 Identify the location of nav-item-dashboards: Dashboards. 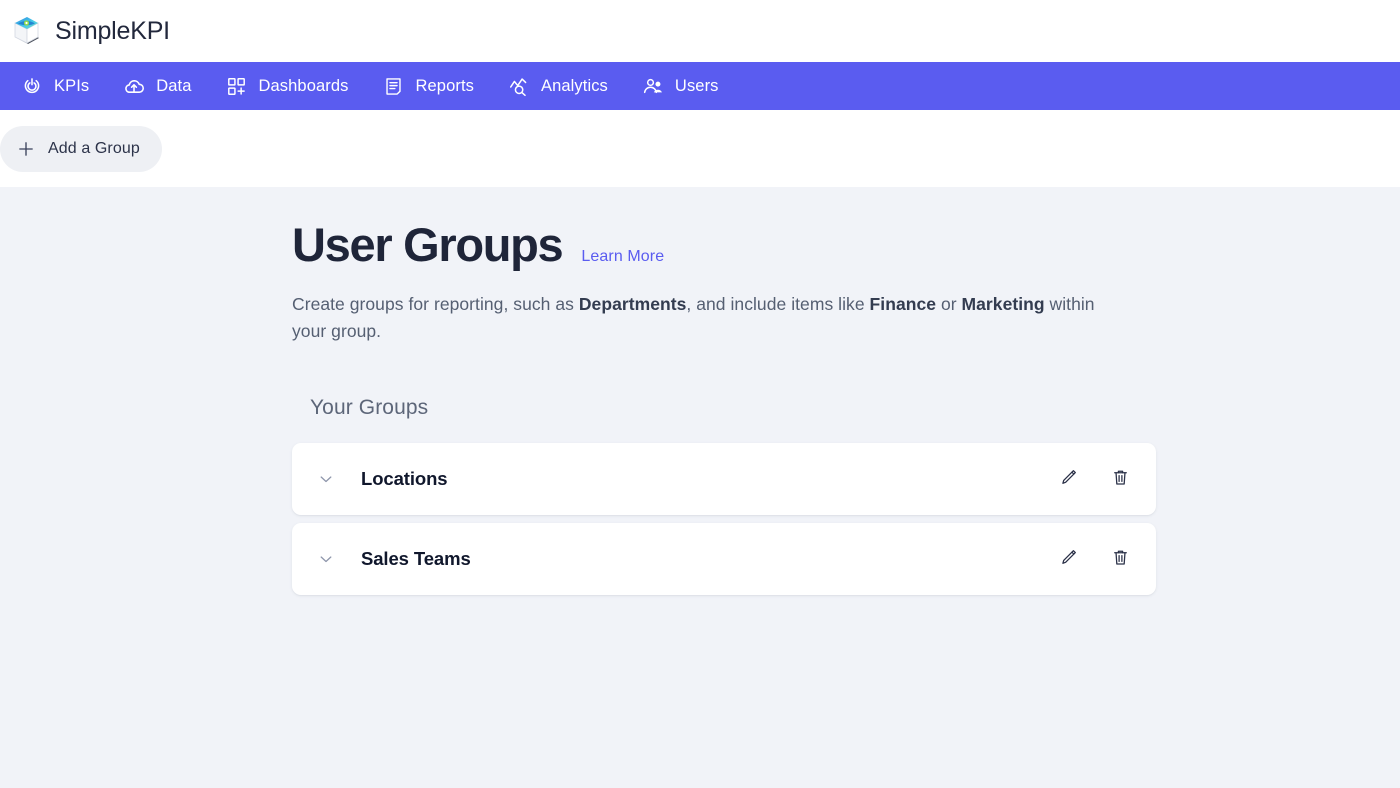
(287, 86).